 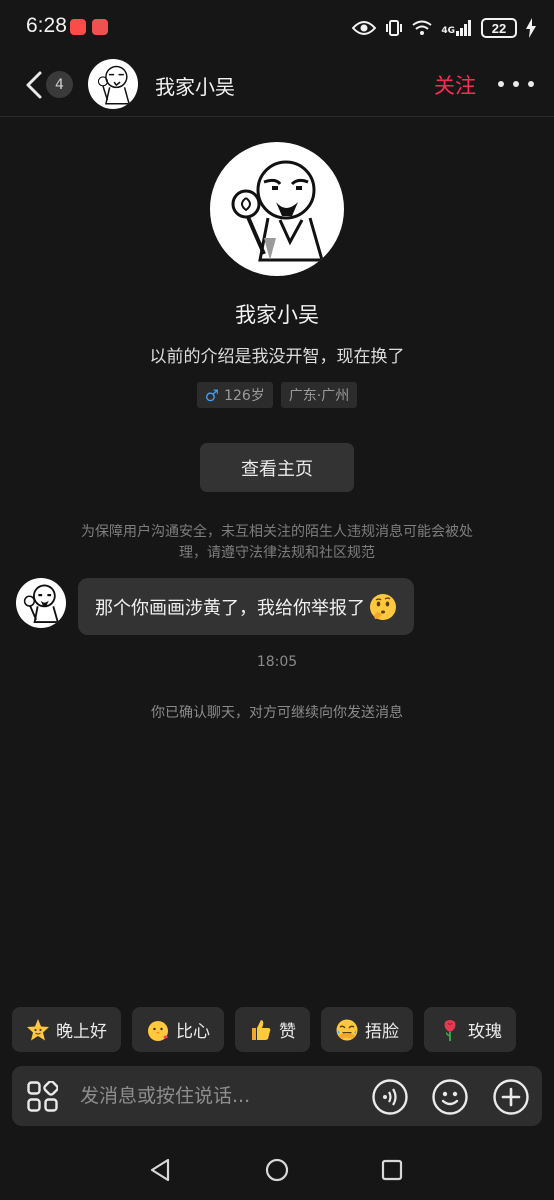 I want to click on finger-heart-chick-icon, so click(x=158, y=1030).